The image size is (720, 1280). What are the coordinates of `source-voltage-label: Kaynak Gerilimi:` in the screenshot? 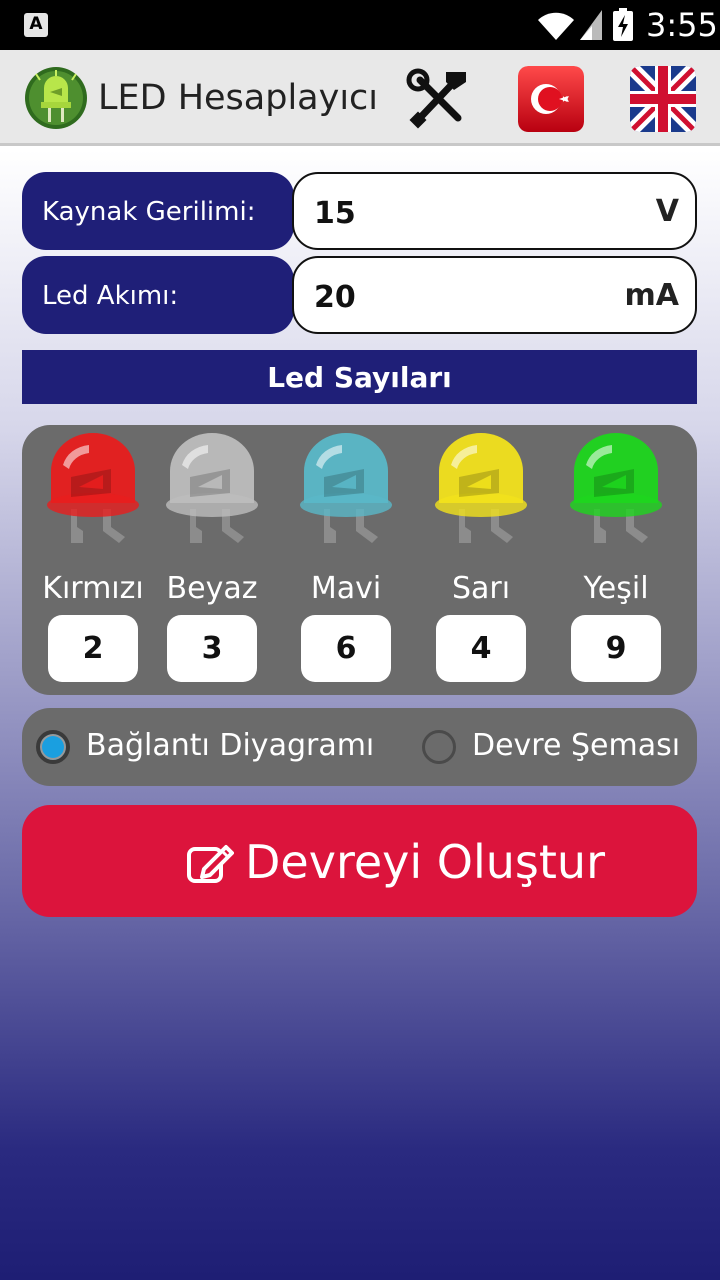 It's located at (158, 211).